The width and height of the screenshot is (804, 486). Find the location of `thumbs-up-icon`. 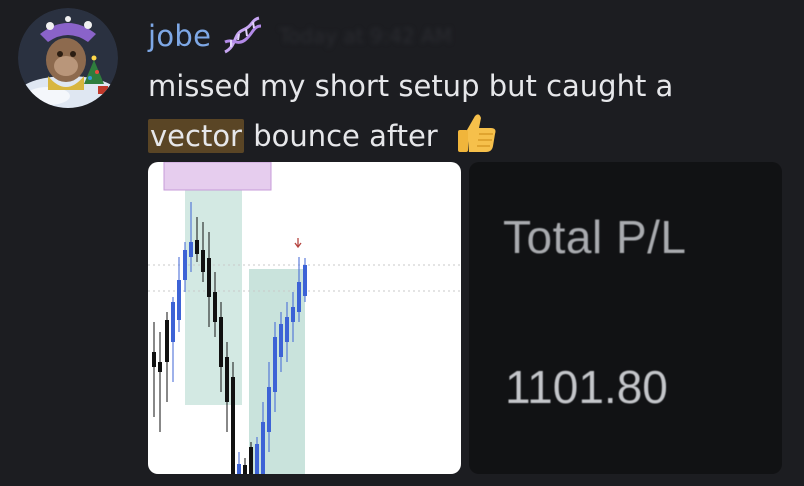

thumbs-up-icon is located at coordinates (476, 133).